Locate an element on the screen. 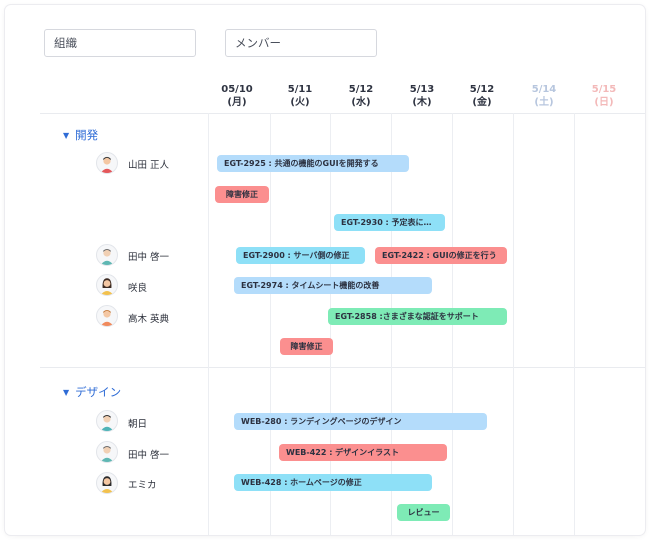  member-name: 高木 英典 is located at coordinates (149, 319).